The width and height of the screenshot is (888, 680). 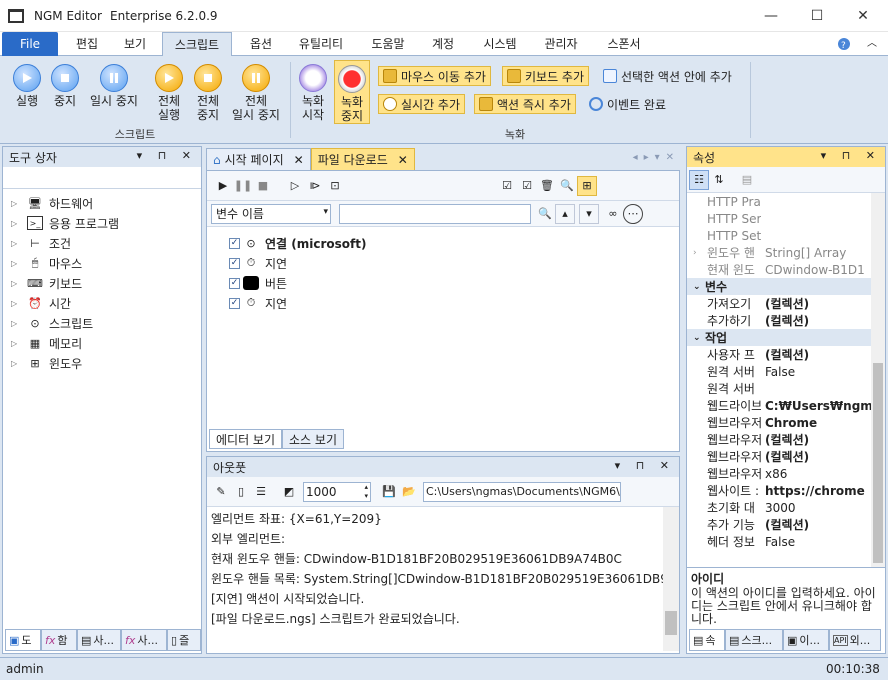 What do you see at coordinates (106, 203) in the screenshot?
I see `tree-item-hardware: ▷ 🖥 하드웨어` at bounding box center [106, 203].